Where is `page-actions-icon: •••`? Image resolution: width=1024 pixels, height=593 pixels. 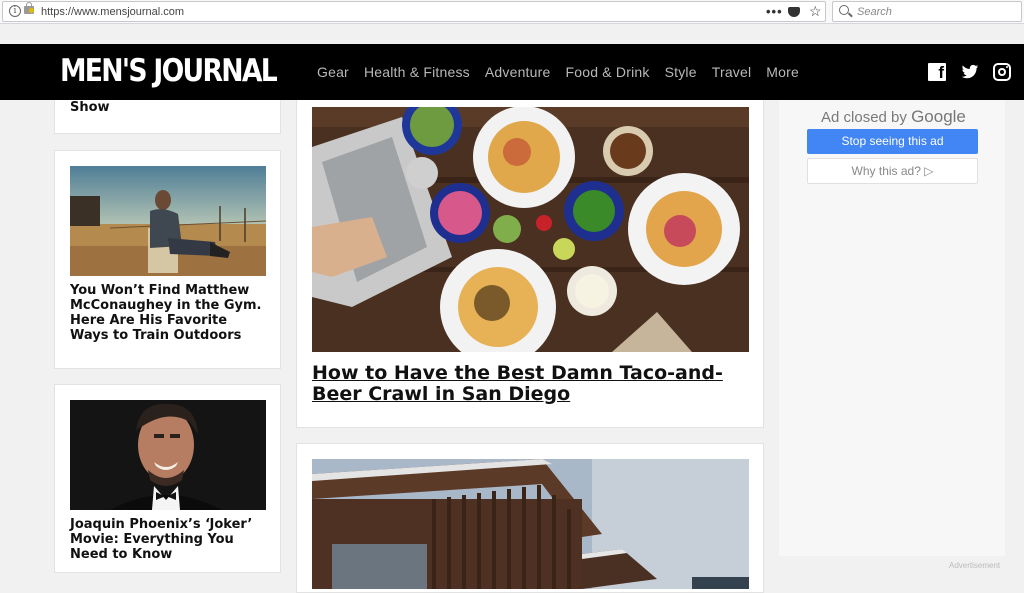 page-actions-icon: ••• is located at coordinates (774, 11).